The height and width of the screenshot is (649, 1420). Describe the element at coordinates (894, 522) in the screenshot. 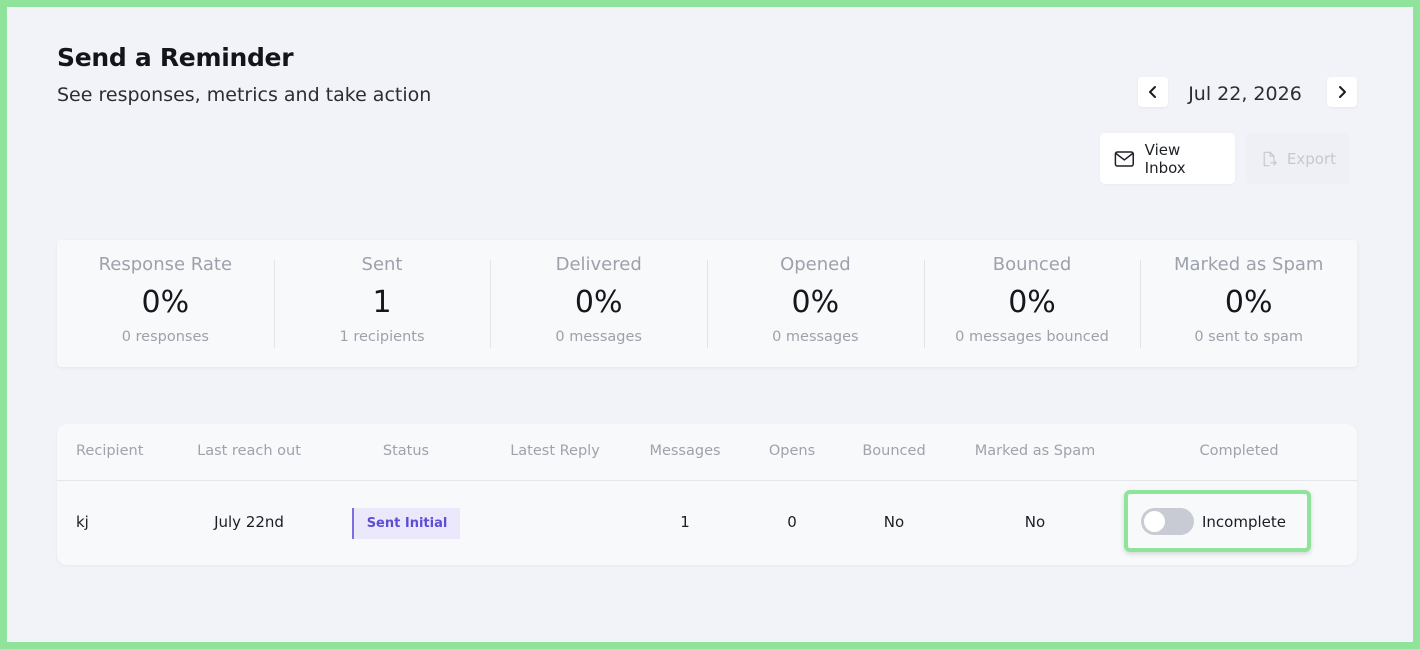

I see `cell-bounced: No` at that location.